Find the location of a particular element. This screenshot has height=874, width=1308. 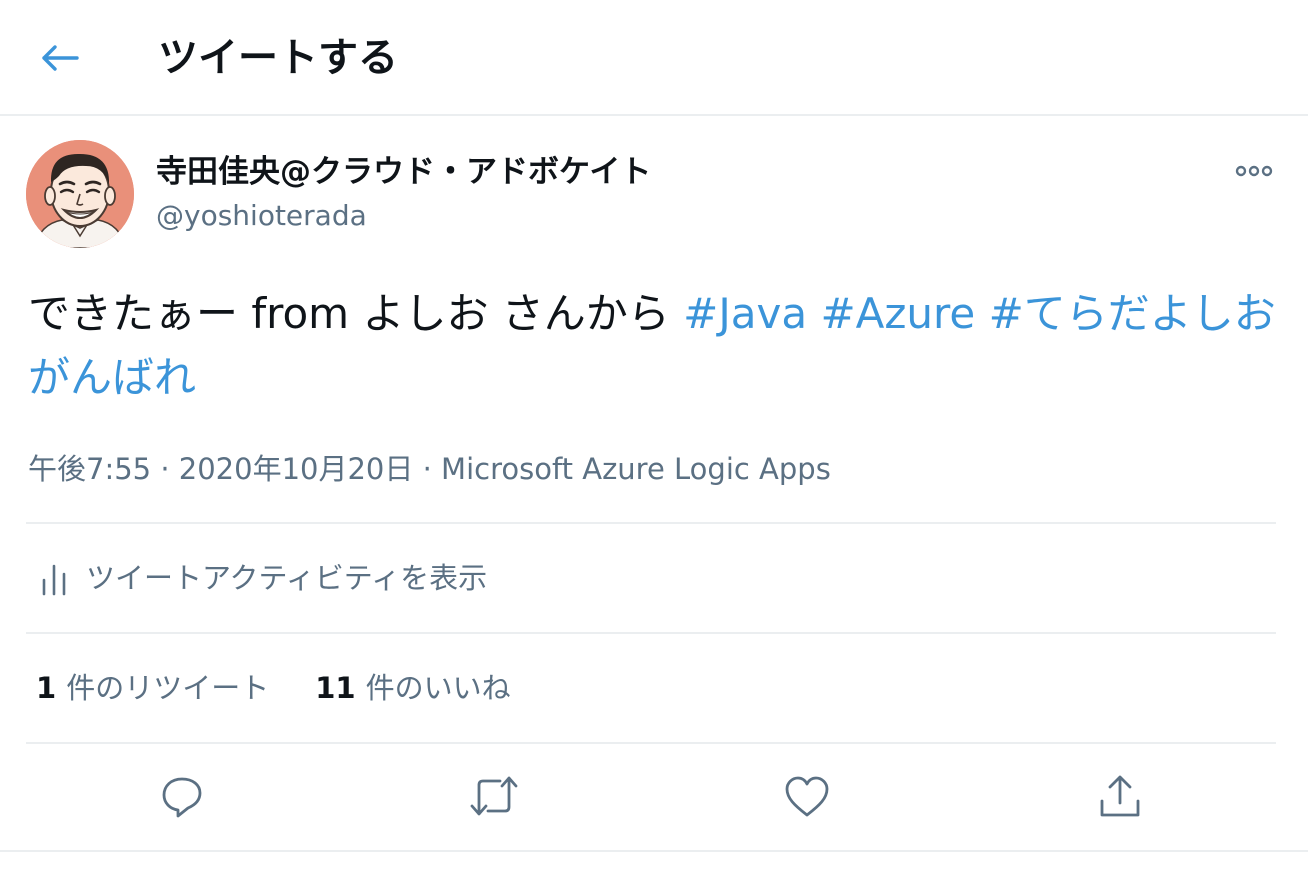

retweets-stat: 1 件のリツイート is located at coordinates (152, 688).